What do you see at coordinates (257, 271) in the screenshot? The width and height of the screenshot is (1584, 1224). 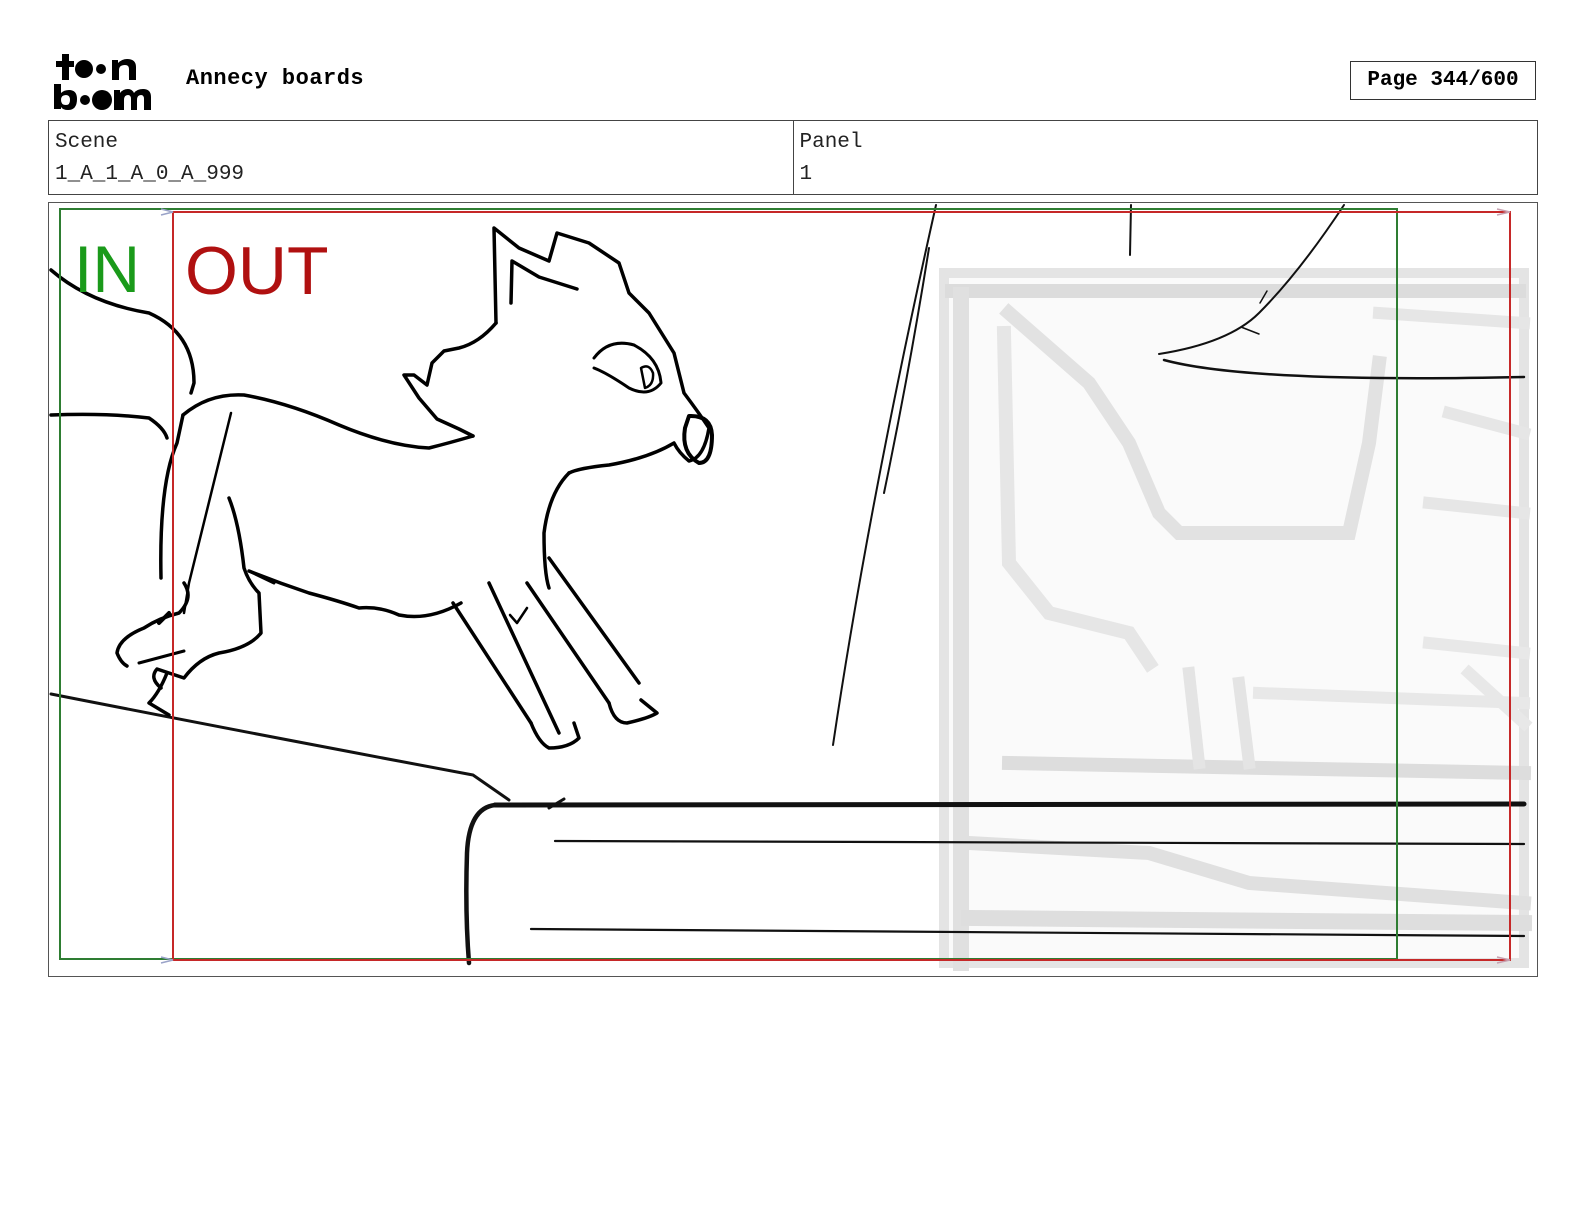 I see `out-label: OUT` at bounding box center [257, 271].